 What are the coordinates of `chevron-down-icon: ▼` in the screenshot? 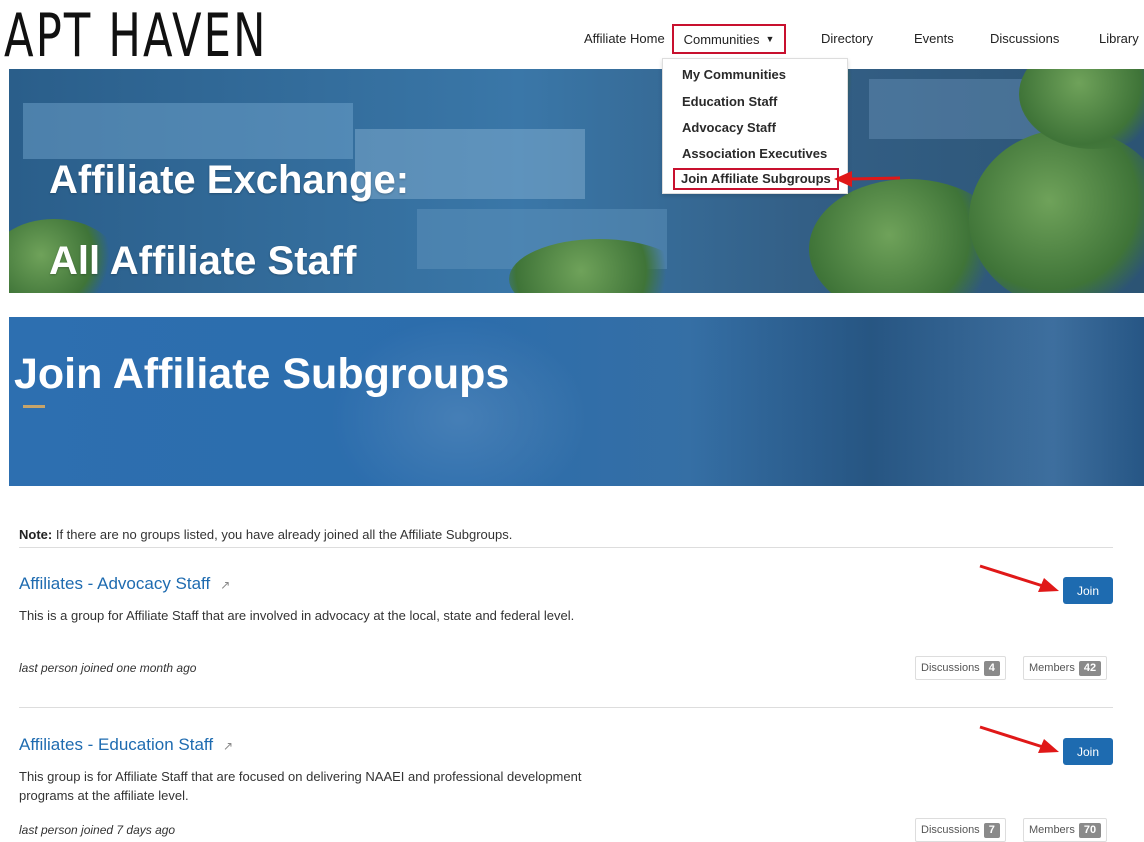 It's located at (770, 39).